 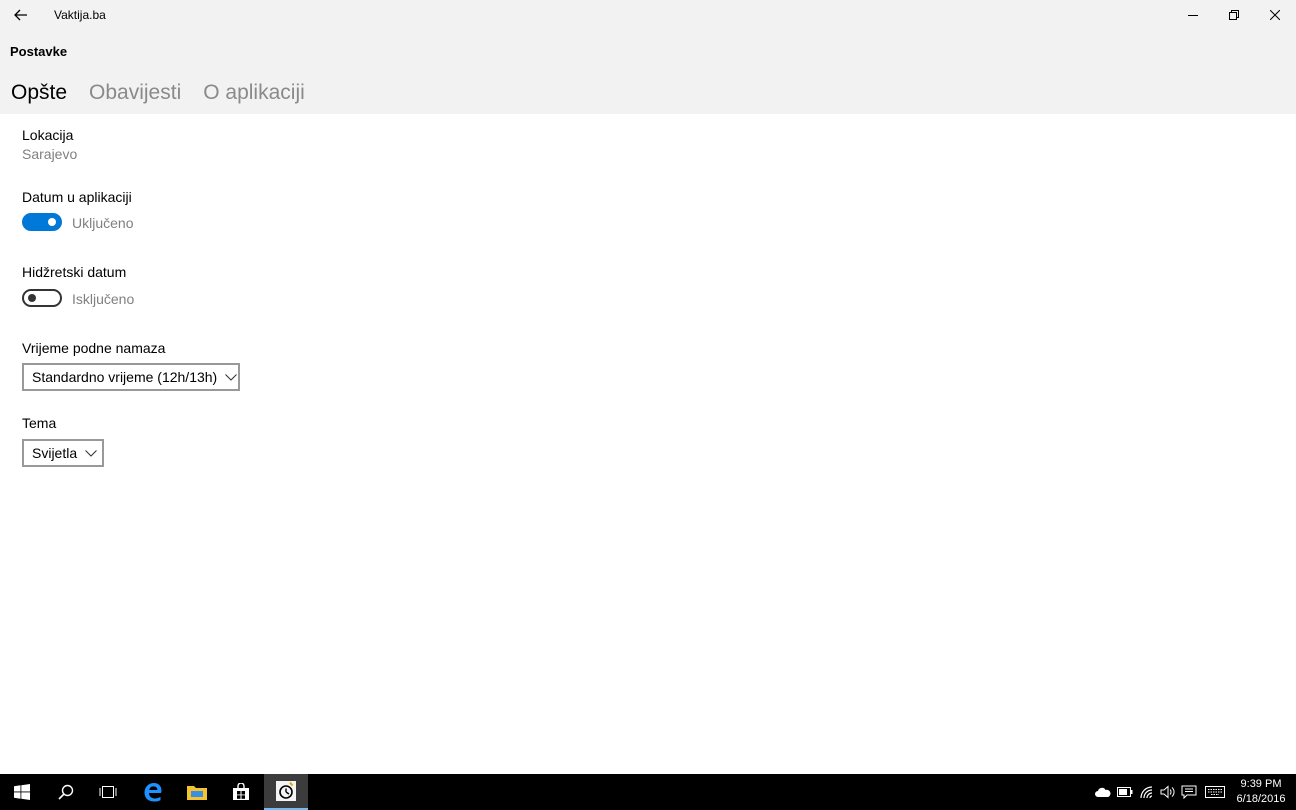 What do you see at coordinates (42, 222) in the screenshot?
I see `date-in-app-toggle` at bounding box center [42, 222].